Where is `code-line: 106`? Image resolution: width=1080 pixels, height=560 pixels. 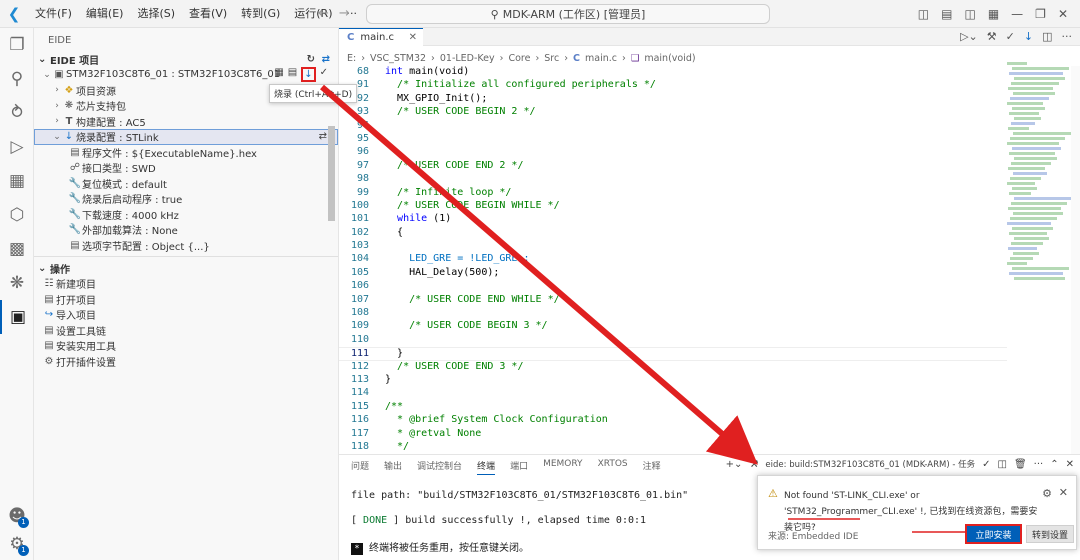
code-line: 106 is located at coordinates (673, 286).